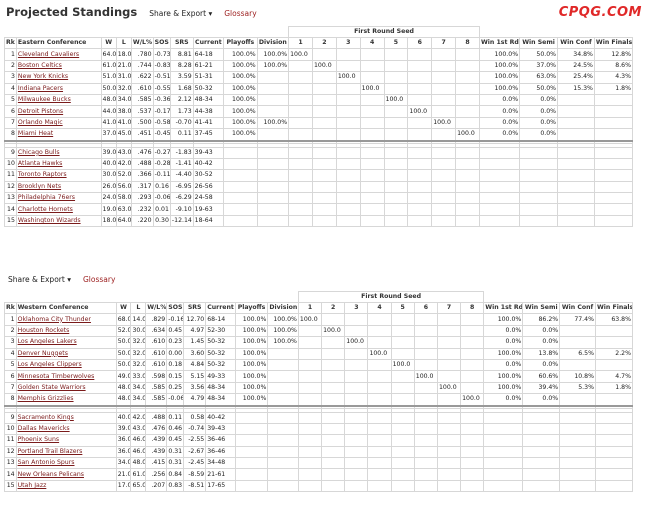 The height and width of the screenshot is (523, 650). Describe the element at coordinates (66, 319) in the screenshot. I see `team-link: Oklahoma City Thunder` at that location.